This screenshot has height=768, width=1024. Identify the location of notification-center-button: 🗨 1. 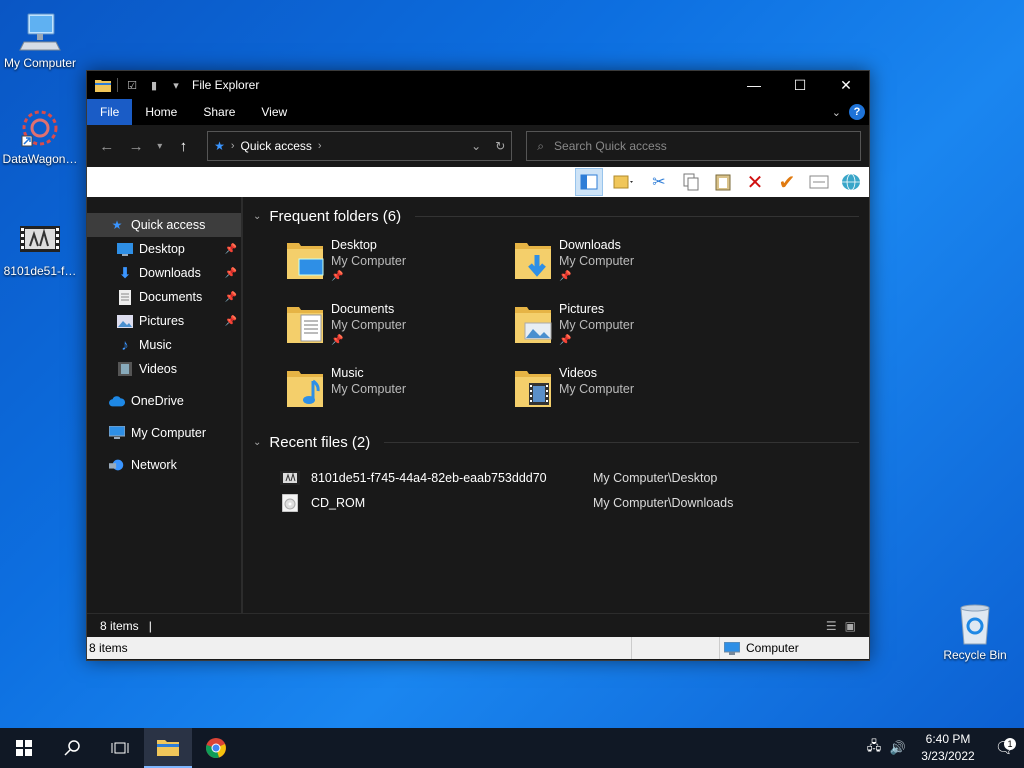
(1005, 748).